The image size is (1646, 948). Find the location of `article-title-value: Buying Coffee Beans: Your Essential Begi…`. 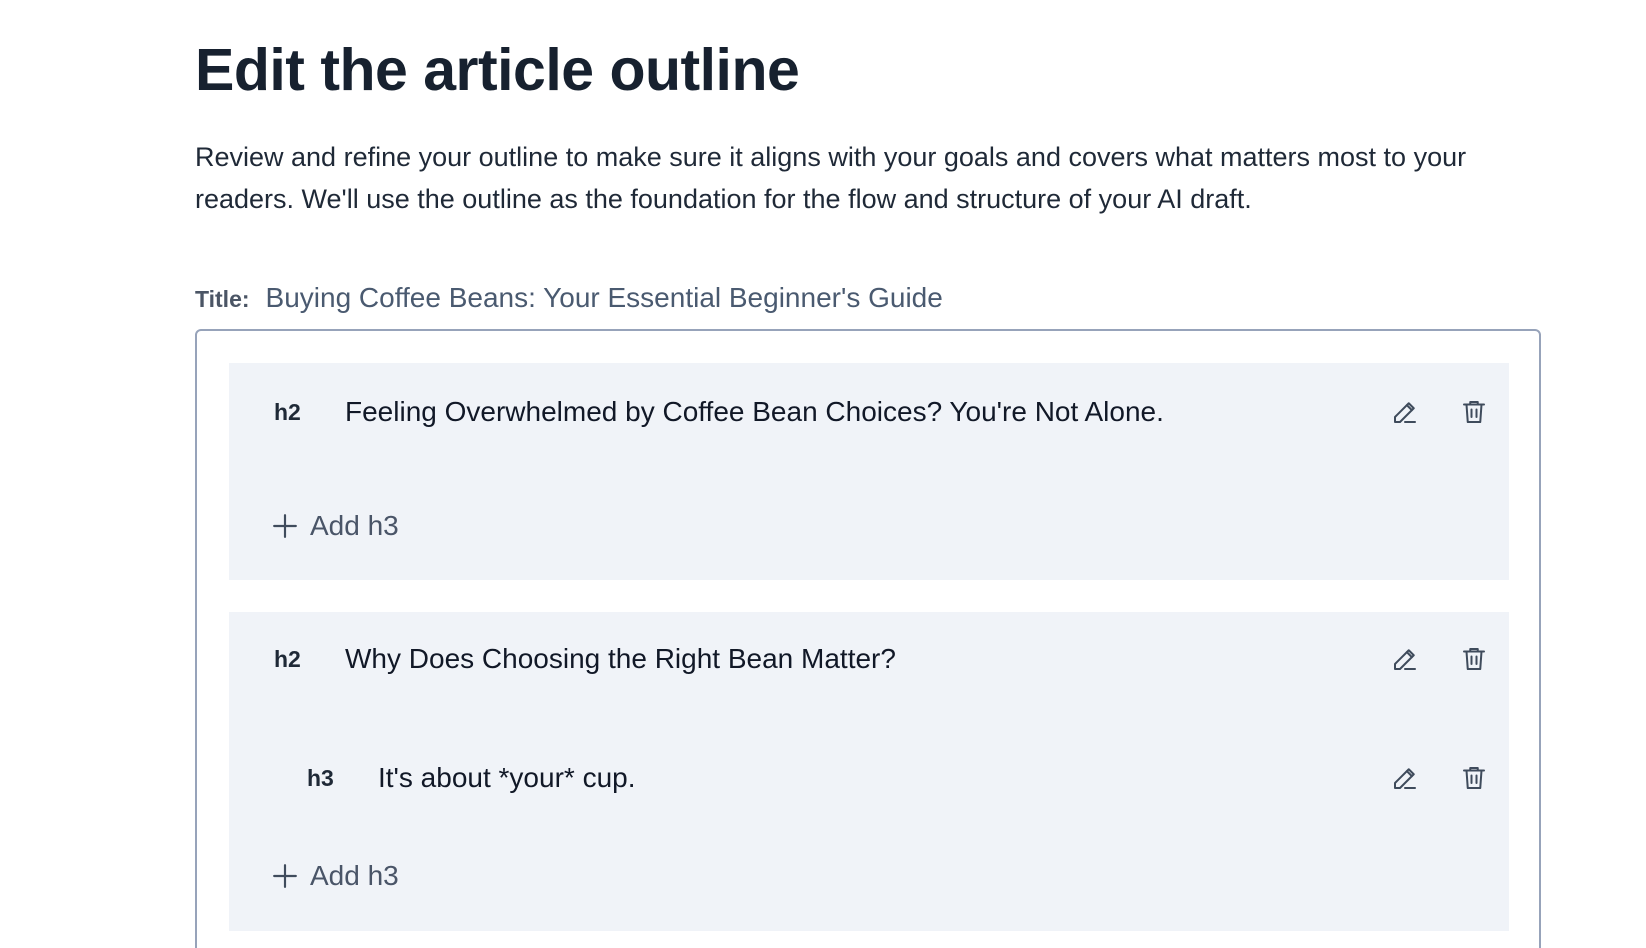

article-title-value: Buying Coffee Beans: Your Essential Begi… is located at coordinates (604, 298).